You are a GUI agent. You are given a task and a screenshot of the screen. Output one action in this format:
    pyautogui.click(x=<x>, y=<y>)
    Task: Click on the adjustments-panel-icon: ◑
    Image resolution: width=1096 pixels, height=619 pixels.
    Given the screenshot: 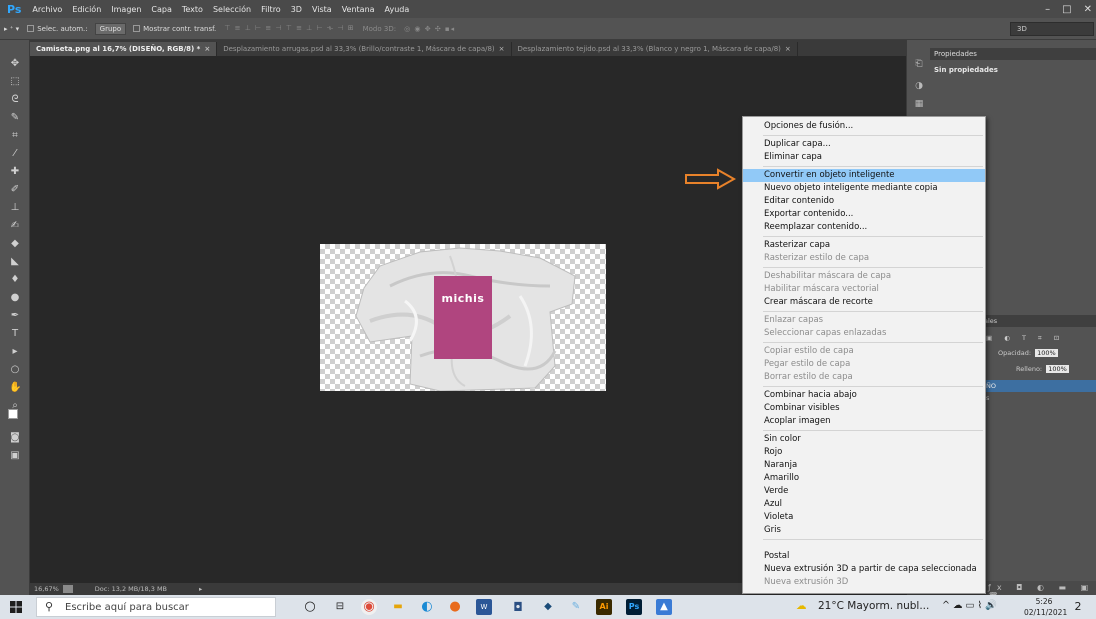 What is the action you would take?
    pyautogui.click(x=919, y=86)
    